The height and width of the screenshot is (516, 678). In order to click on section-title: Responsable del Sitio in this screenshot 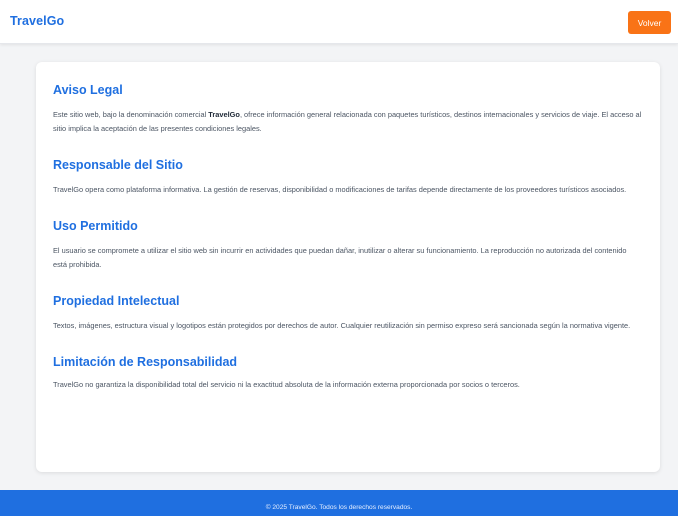, I will do `click(118, 165)`.